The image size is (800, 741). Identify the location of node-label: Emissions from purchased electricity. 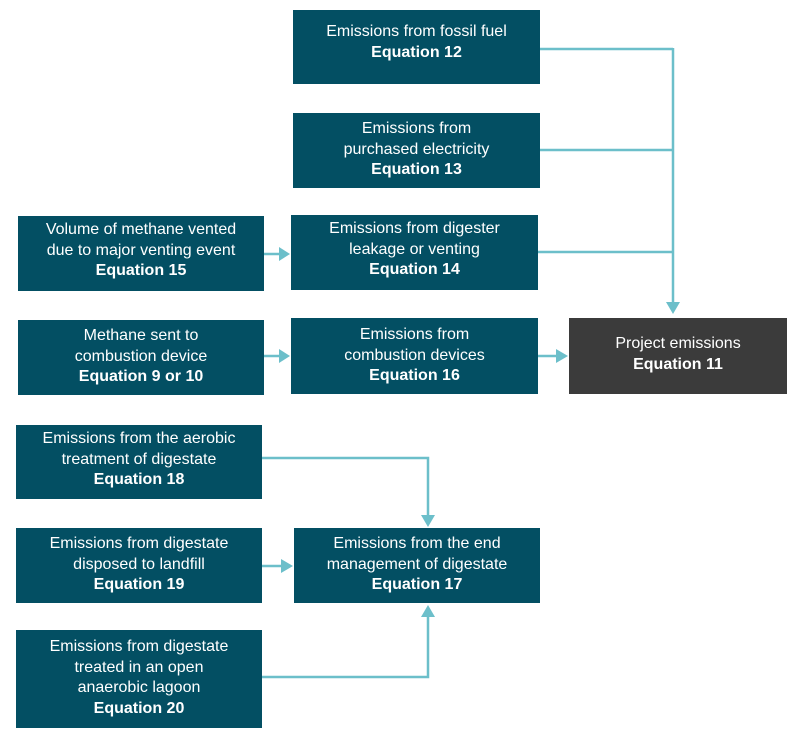
(416, 139).